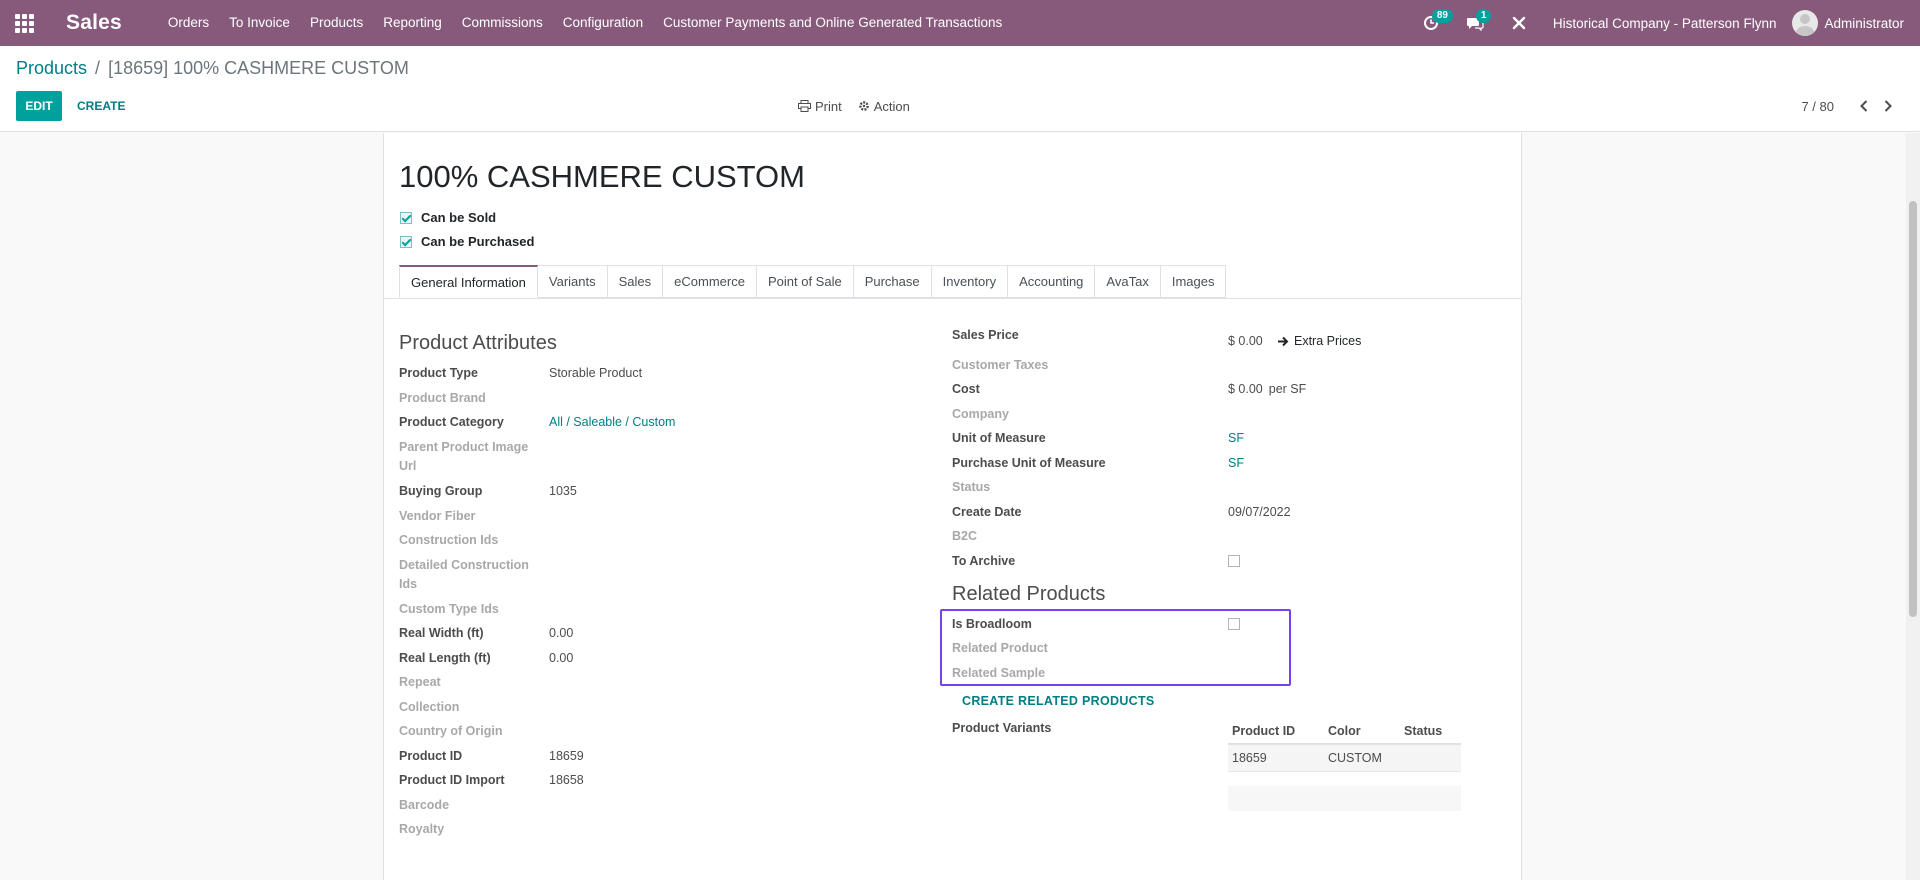 Image resolution: width=1920 pixels, height=880 pixels. What do you see at coordinates (1432, 731) in the screenshot?
I see `column-header-status: Status` at bounding box center [1432, 731].